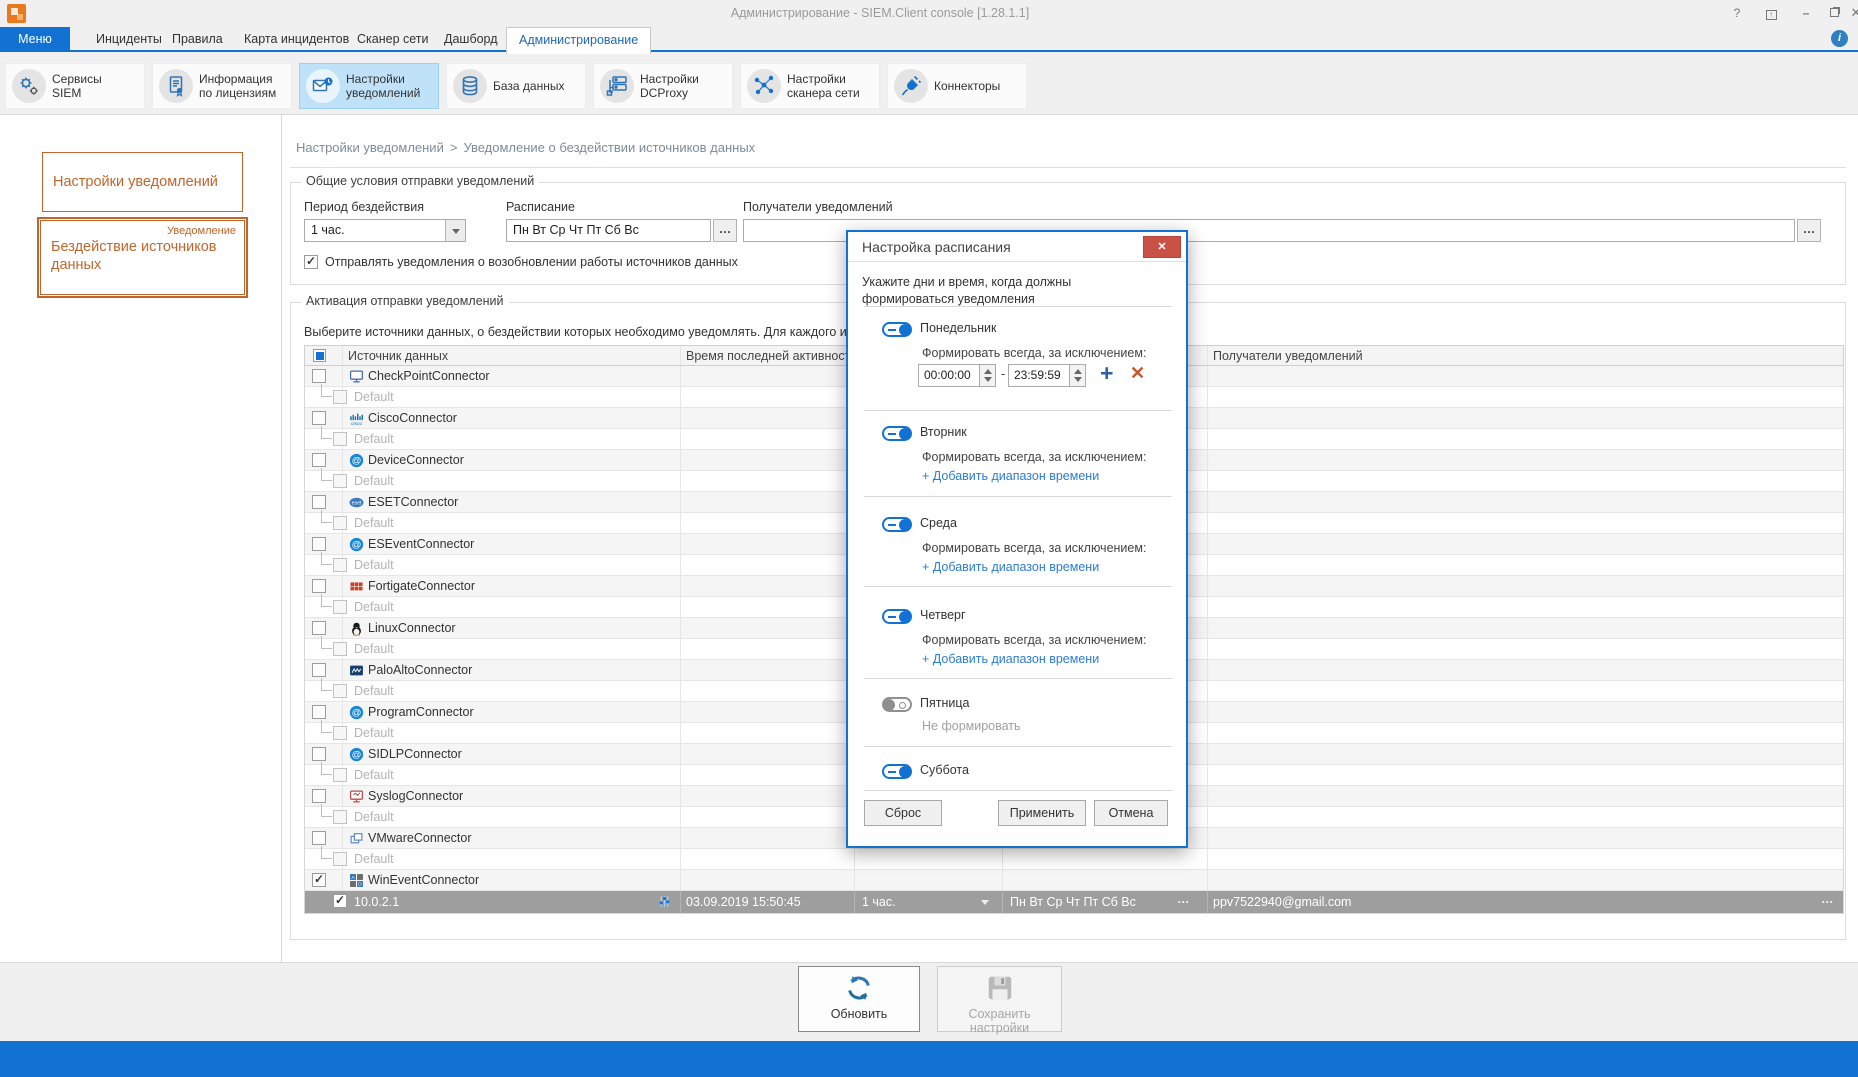 The width and height of the screenshot is (1858, 1077). I want to click on toolbar-notification-settings-button: Настройки уведомлений, so click(369, 86).